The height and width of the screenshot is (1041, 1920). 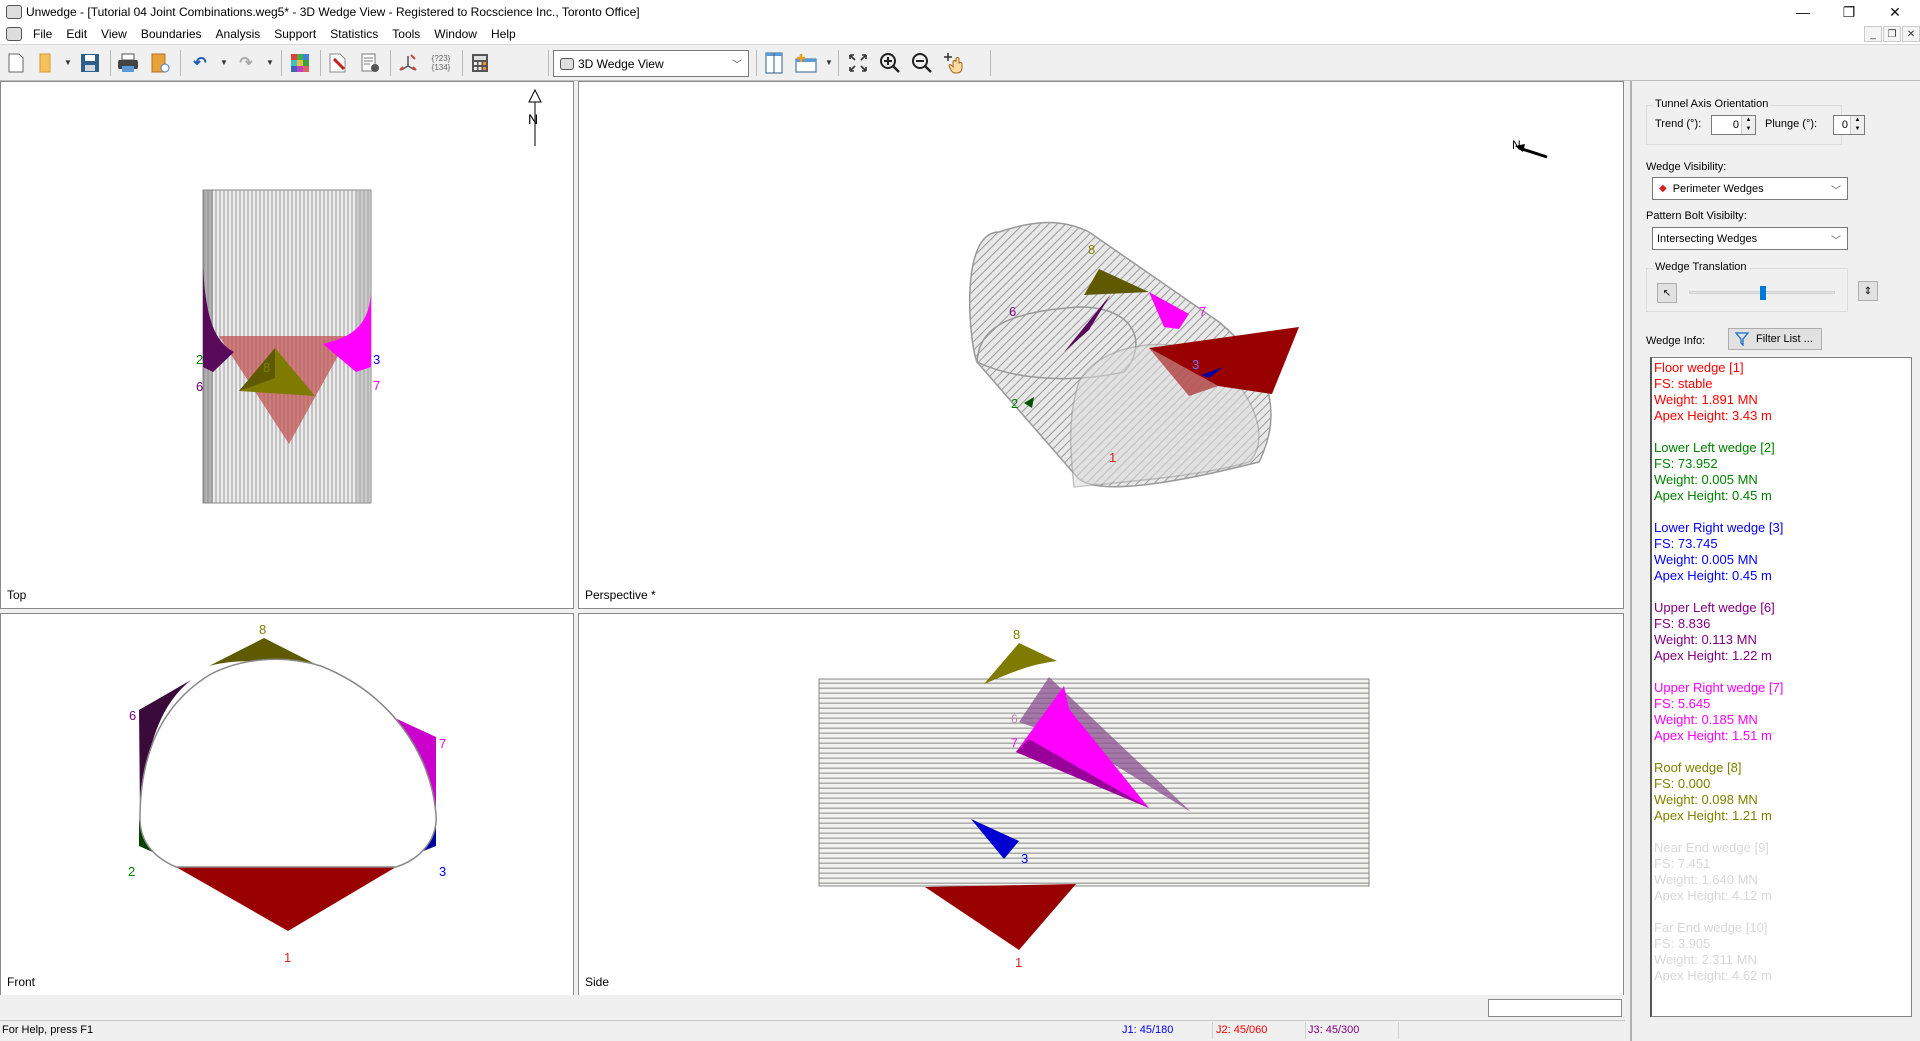 I want to click on mdi-restore-button: ❐, so click(x=1892, y=34).